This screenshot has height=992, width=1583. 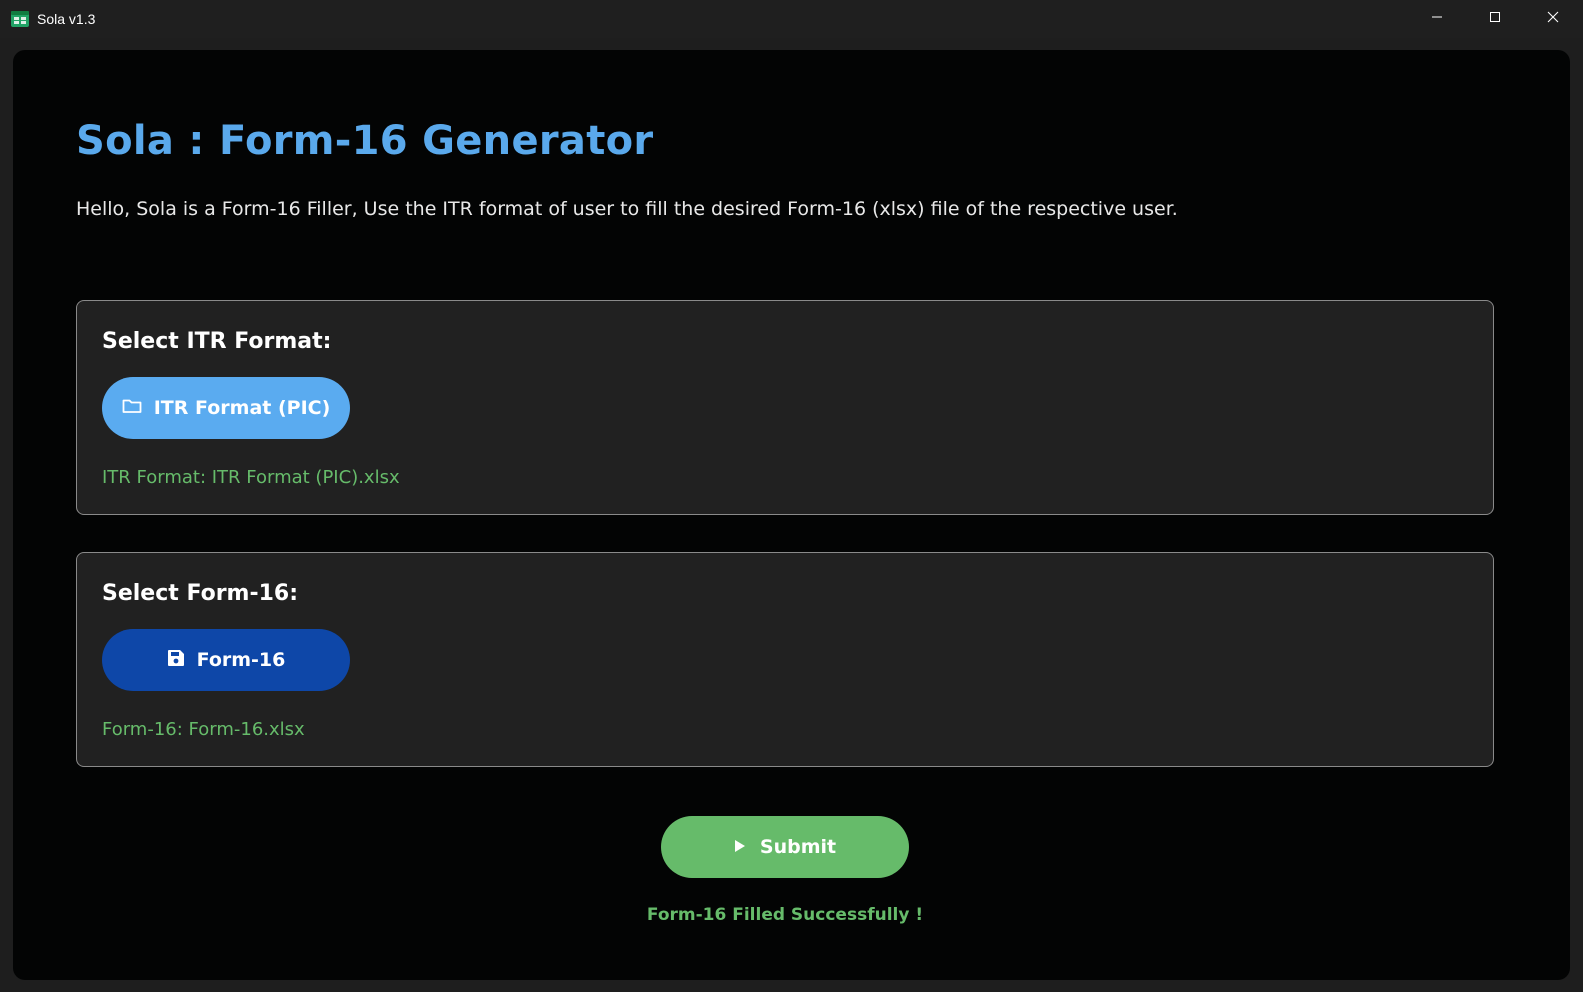 What do you see at coordinates (203, 729) in the screenshot?
I see `form16-file-status: Form-16: Form-16.xlsx` at bounding box center [203, 729].